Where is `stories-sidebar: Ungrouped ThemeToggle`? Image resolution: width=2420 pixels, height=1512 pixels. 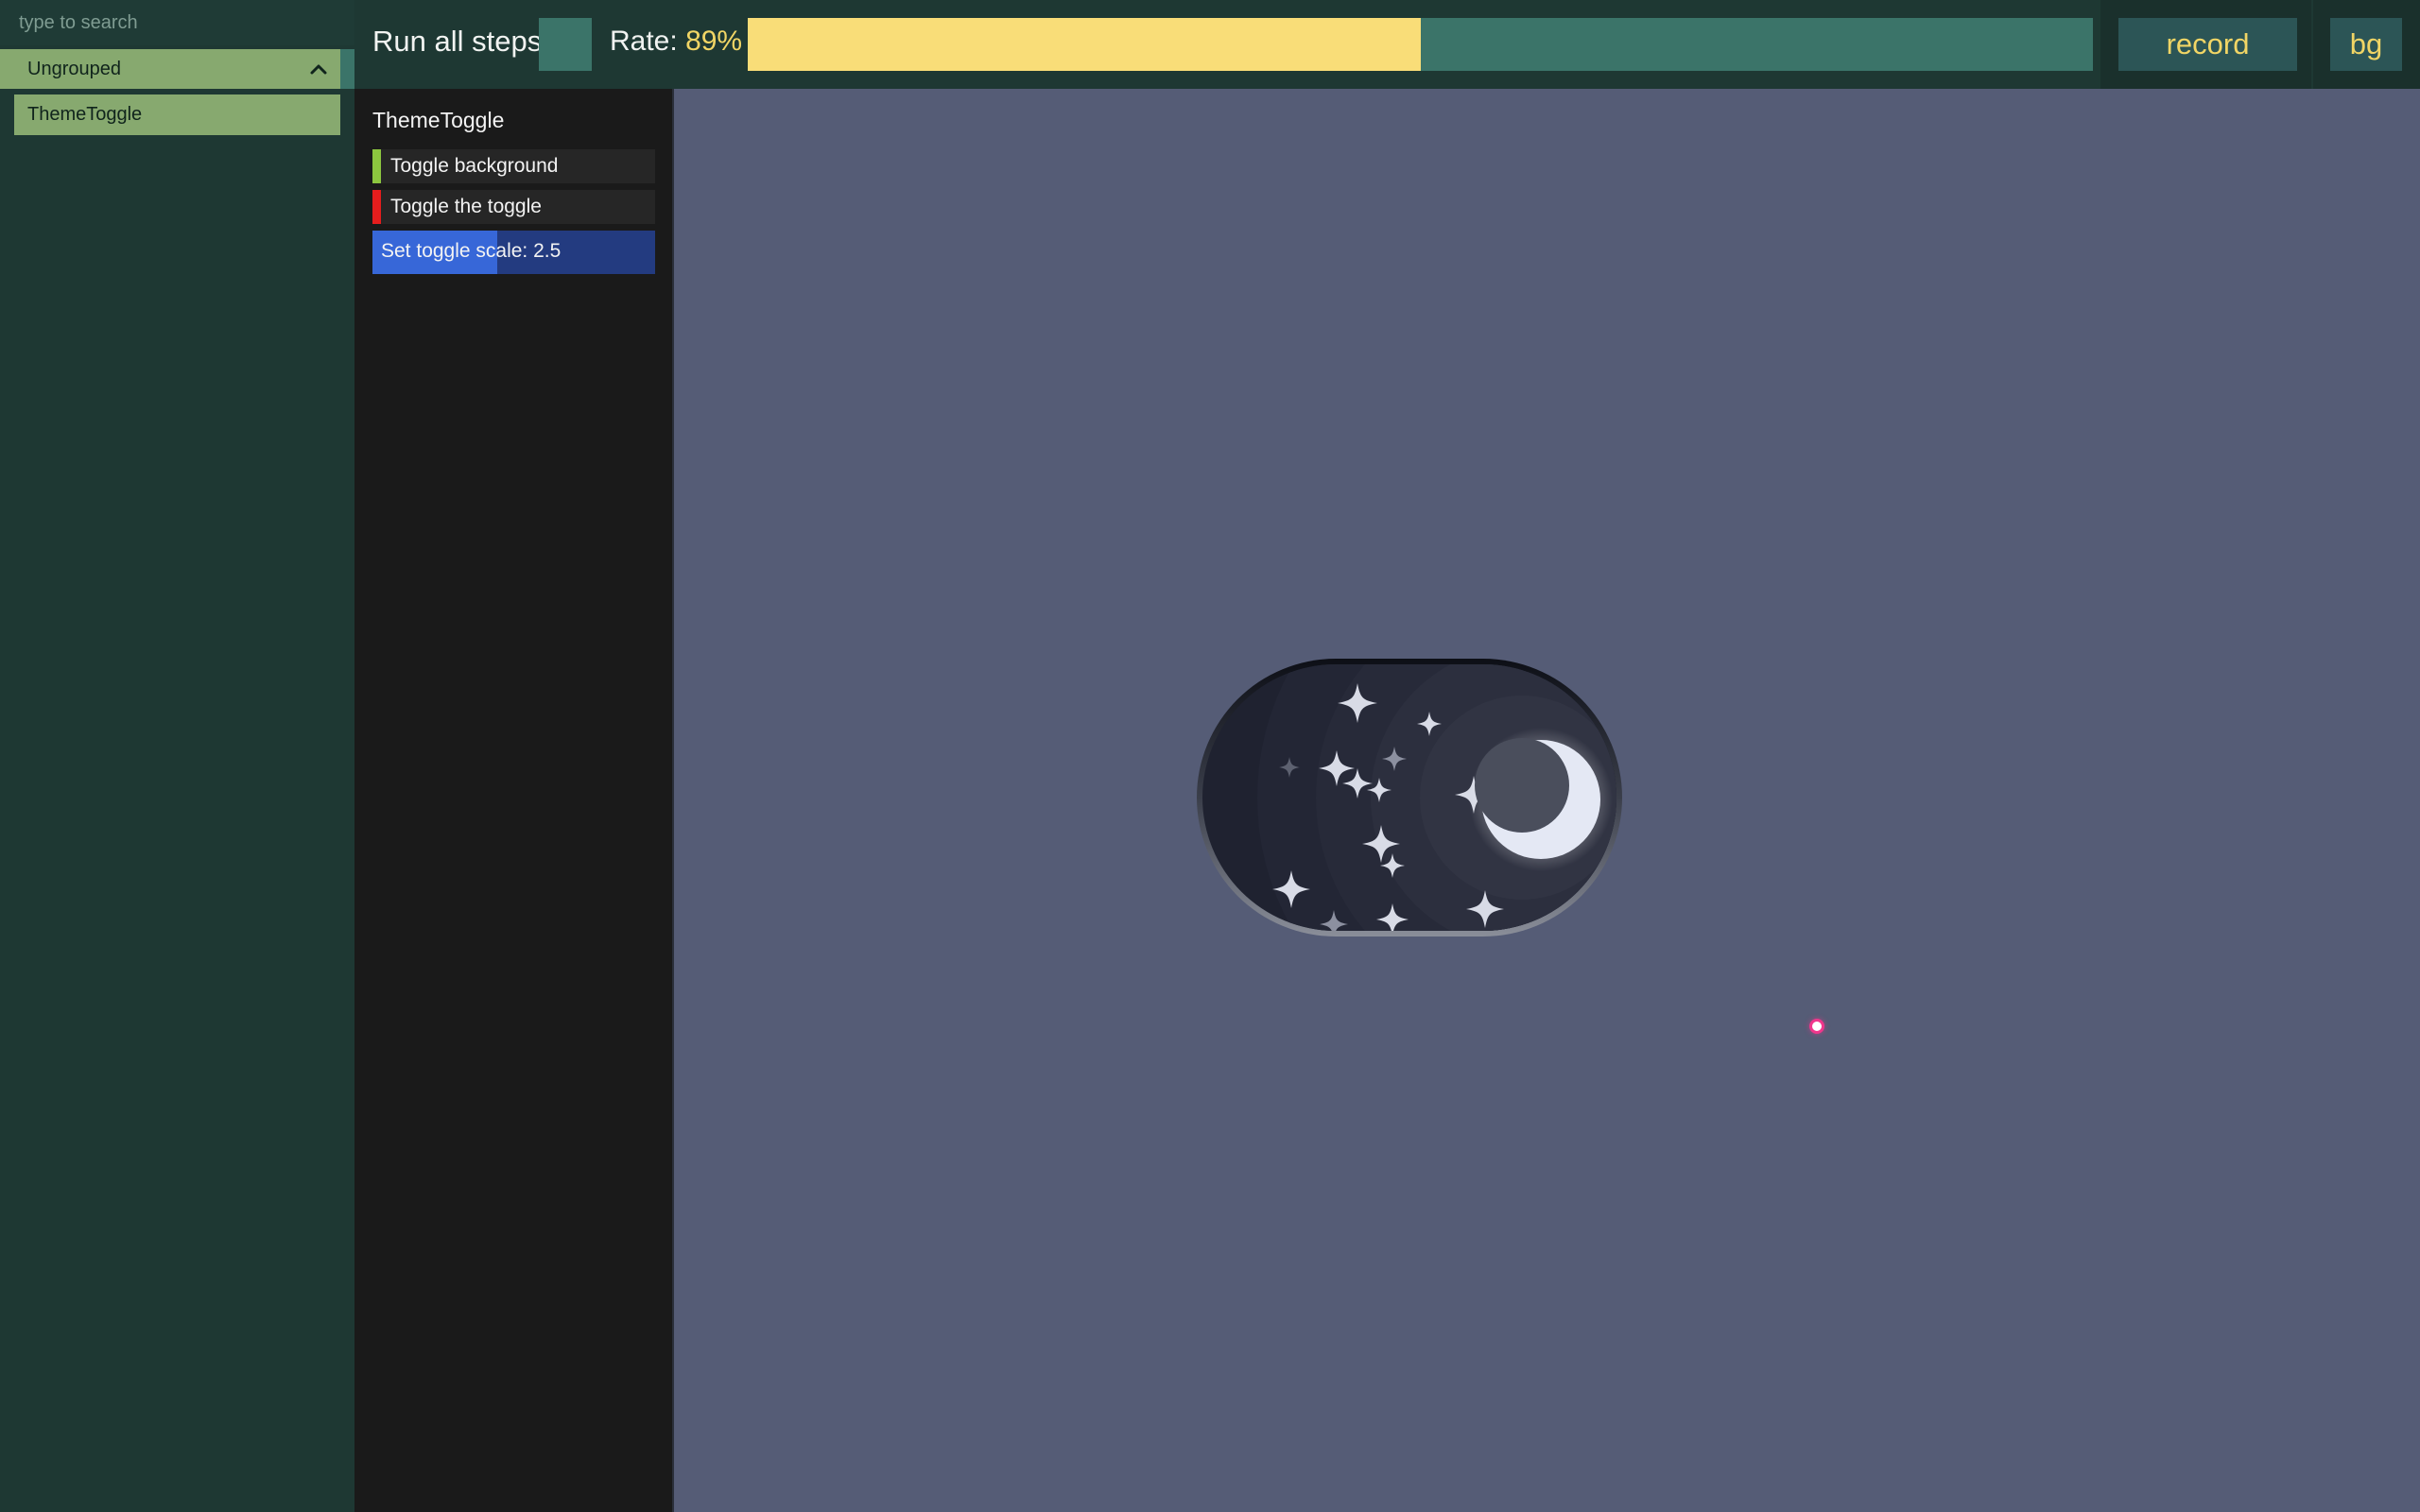
stories-sidebar: Ungrouped ThemeToggle is located at coordinates (177, 756).